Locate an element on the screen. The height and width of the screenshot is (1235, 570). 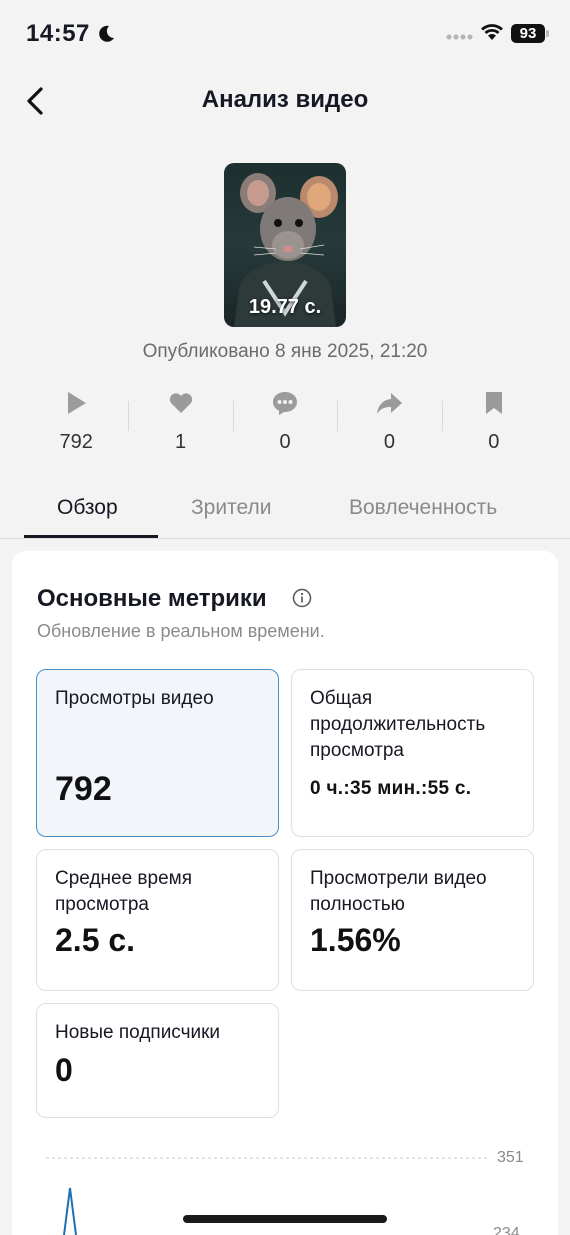
metric-label: Среднее время просмотра is located at coordinates (124, 891).